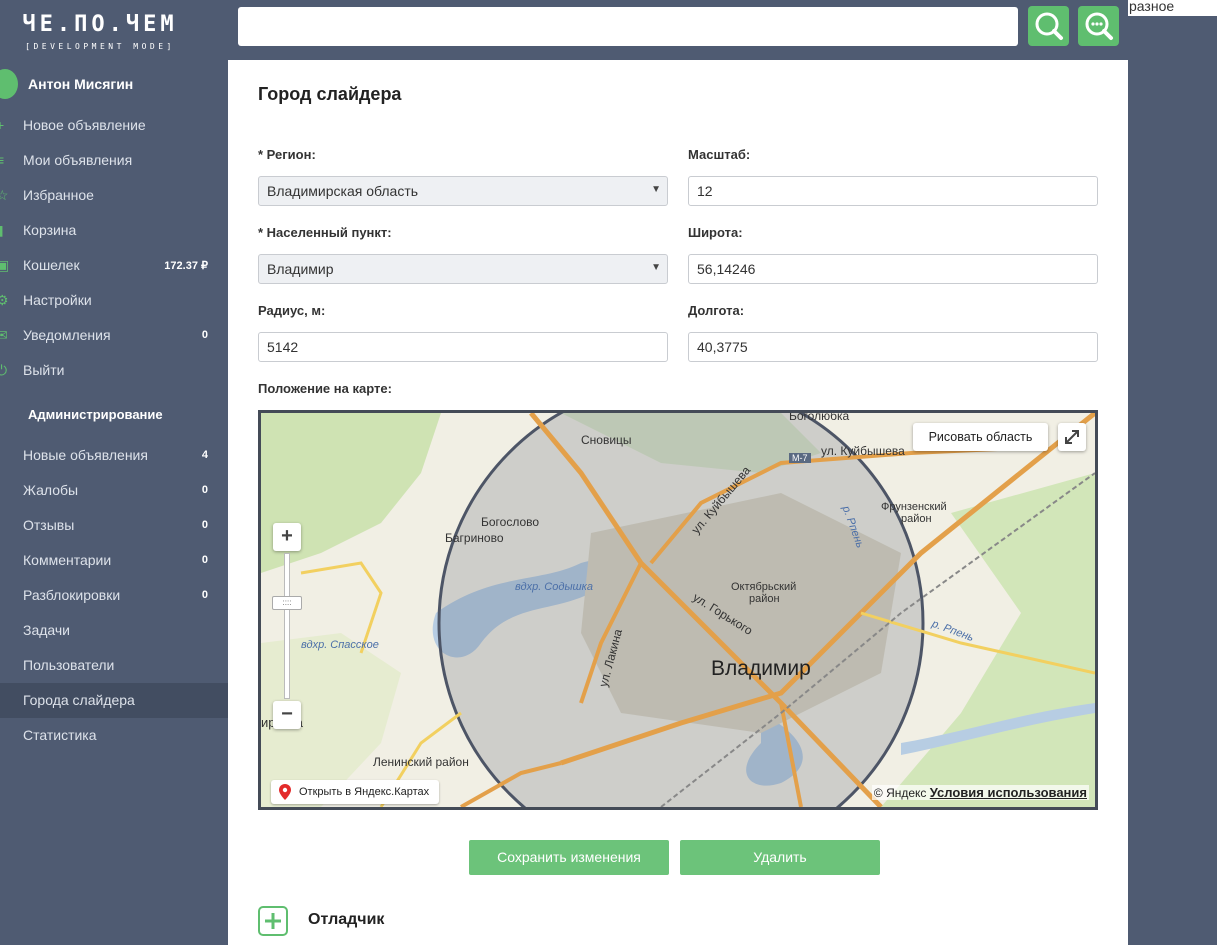  I want to click on sidebar-item-users: Пользователи, so click(114, 665).